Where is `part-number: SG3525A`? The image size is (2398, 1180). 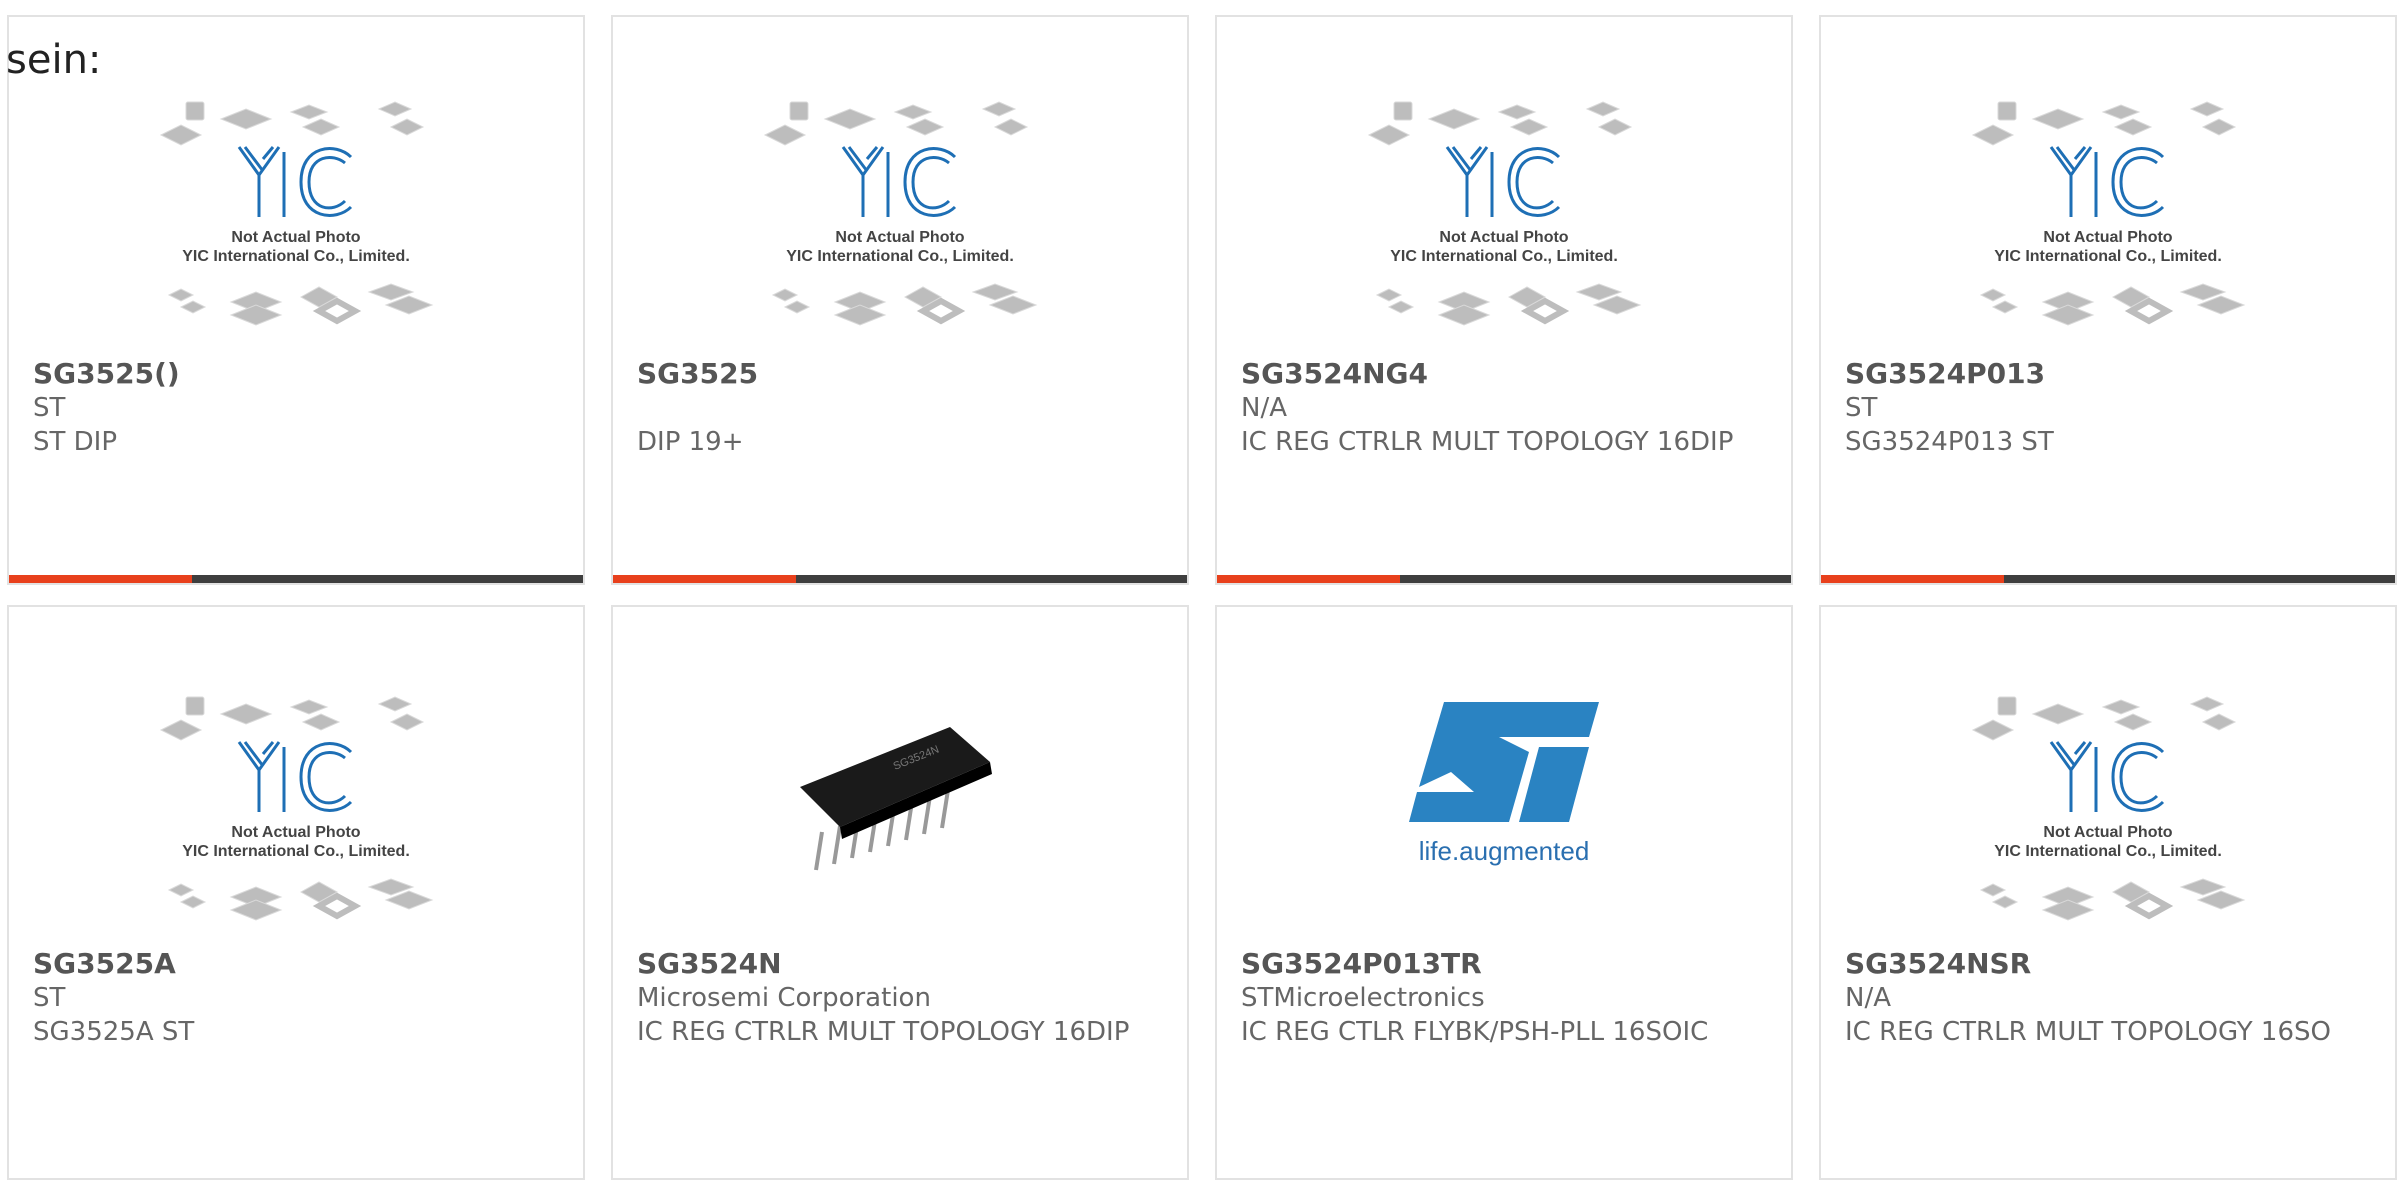 part-number: SG3525A is located at coordinates (293, 964).